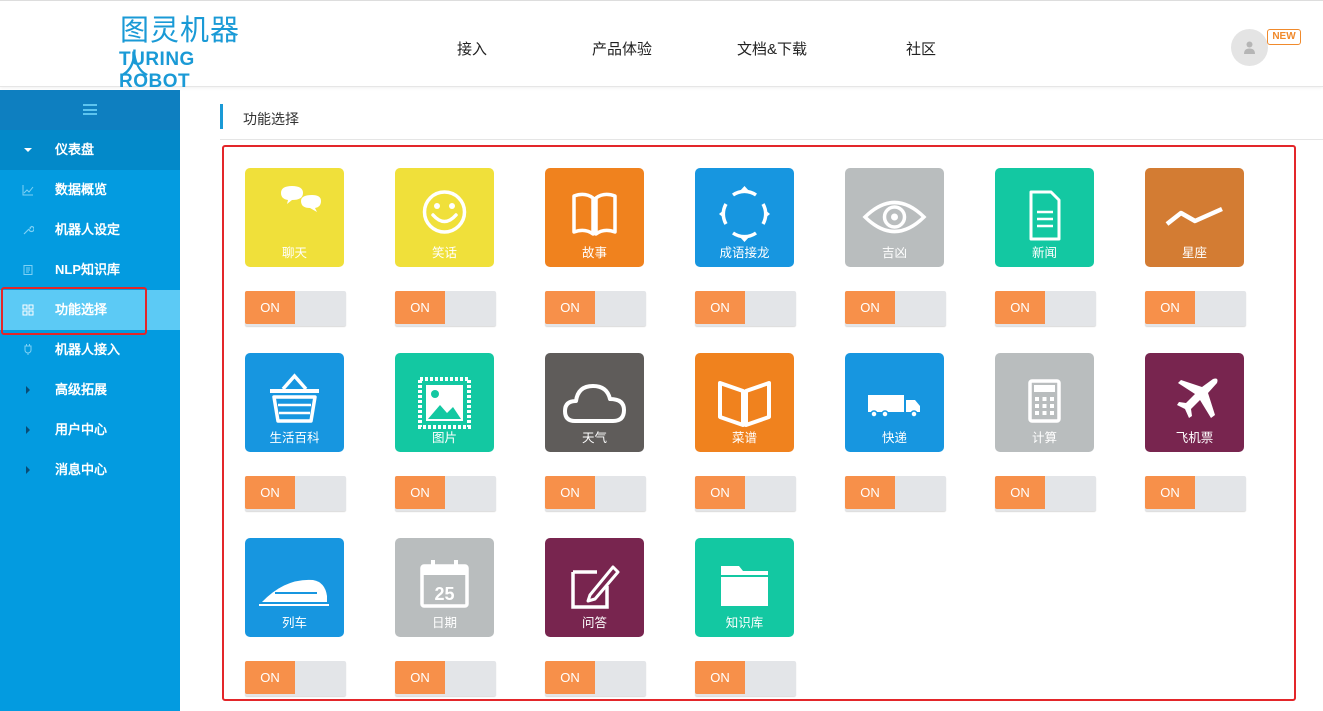 The height and width of the screenshot is (711, 1323). Describe the element at coordinates (594, 438) in the screenshot. I see `feature-label: 天气` at that location.